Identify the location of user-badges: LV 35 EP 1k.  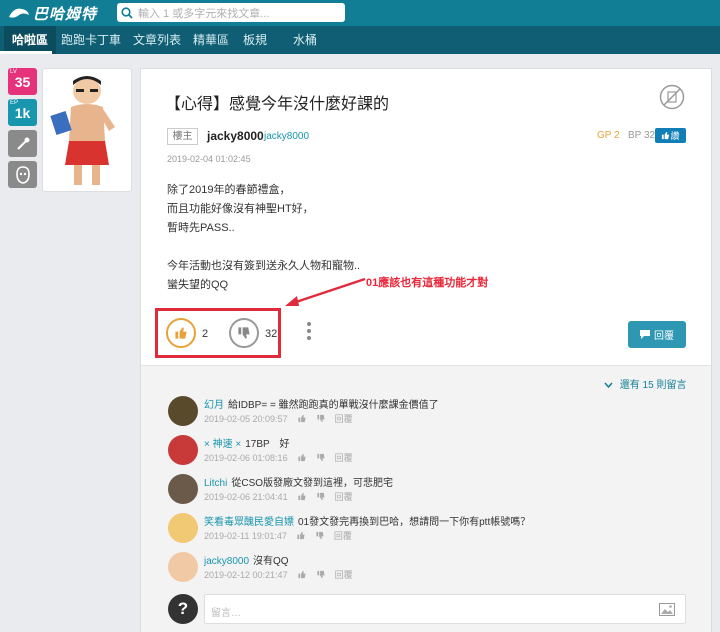
(22, 130).